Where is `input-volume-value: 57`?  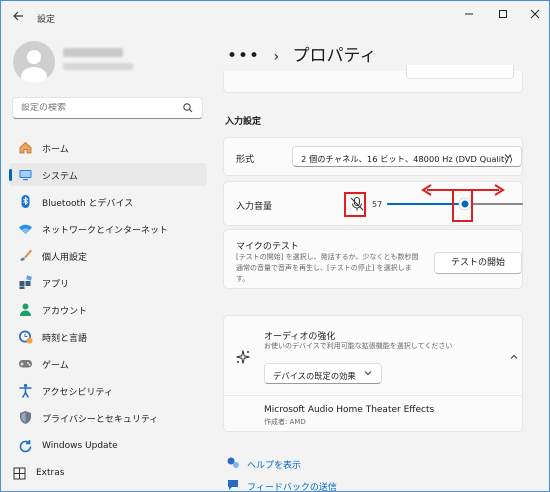 input-volume-value: 57 is located at coordinates (377, 204).